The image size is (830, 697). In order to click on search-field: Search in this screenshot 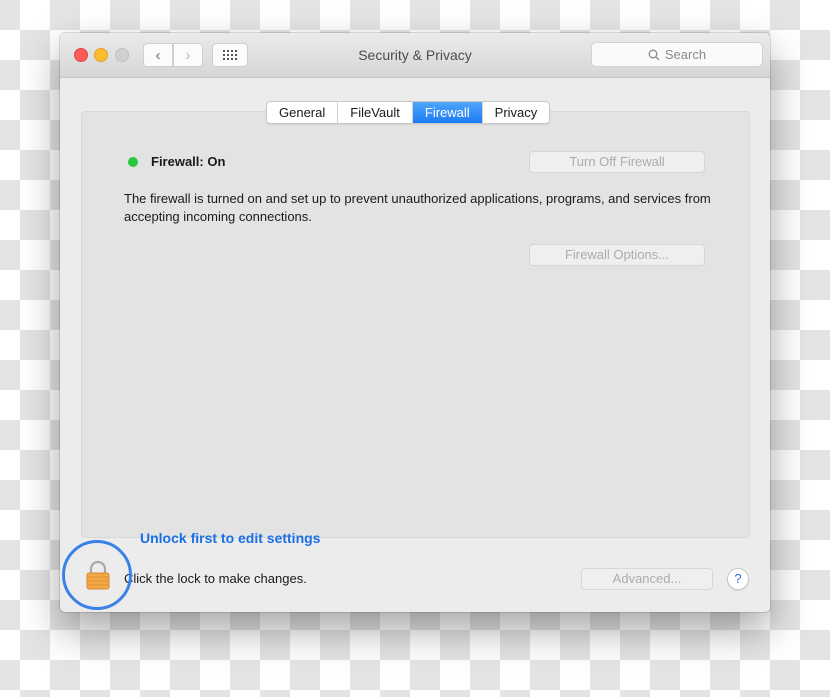, I will do `click(677, 54)`.